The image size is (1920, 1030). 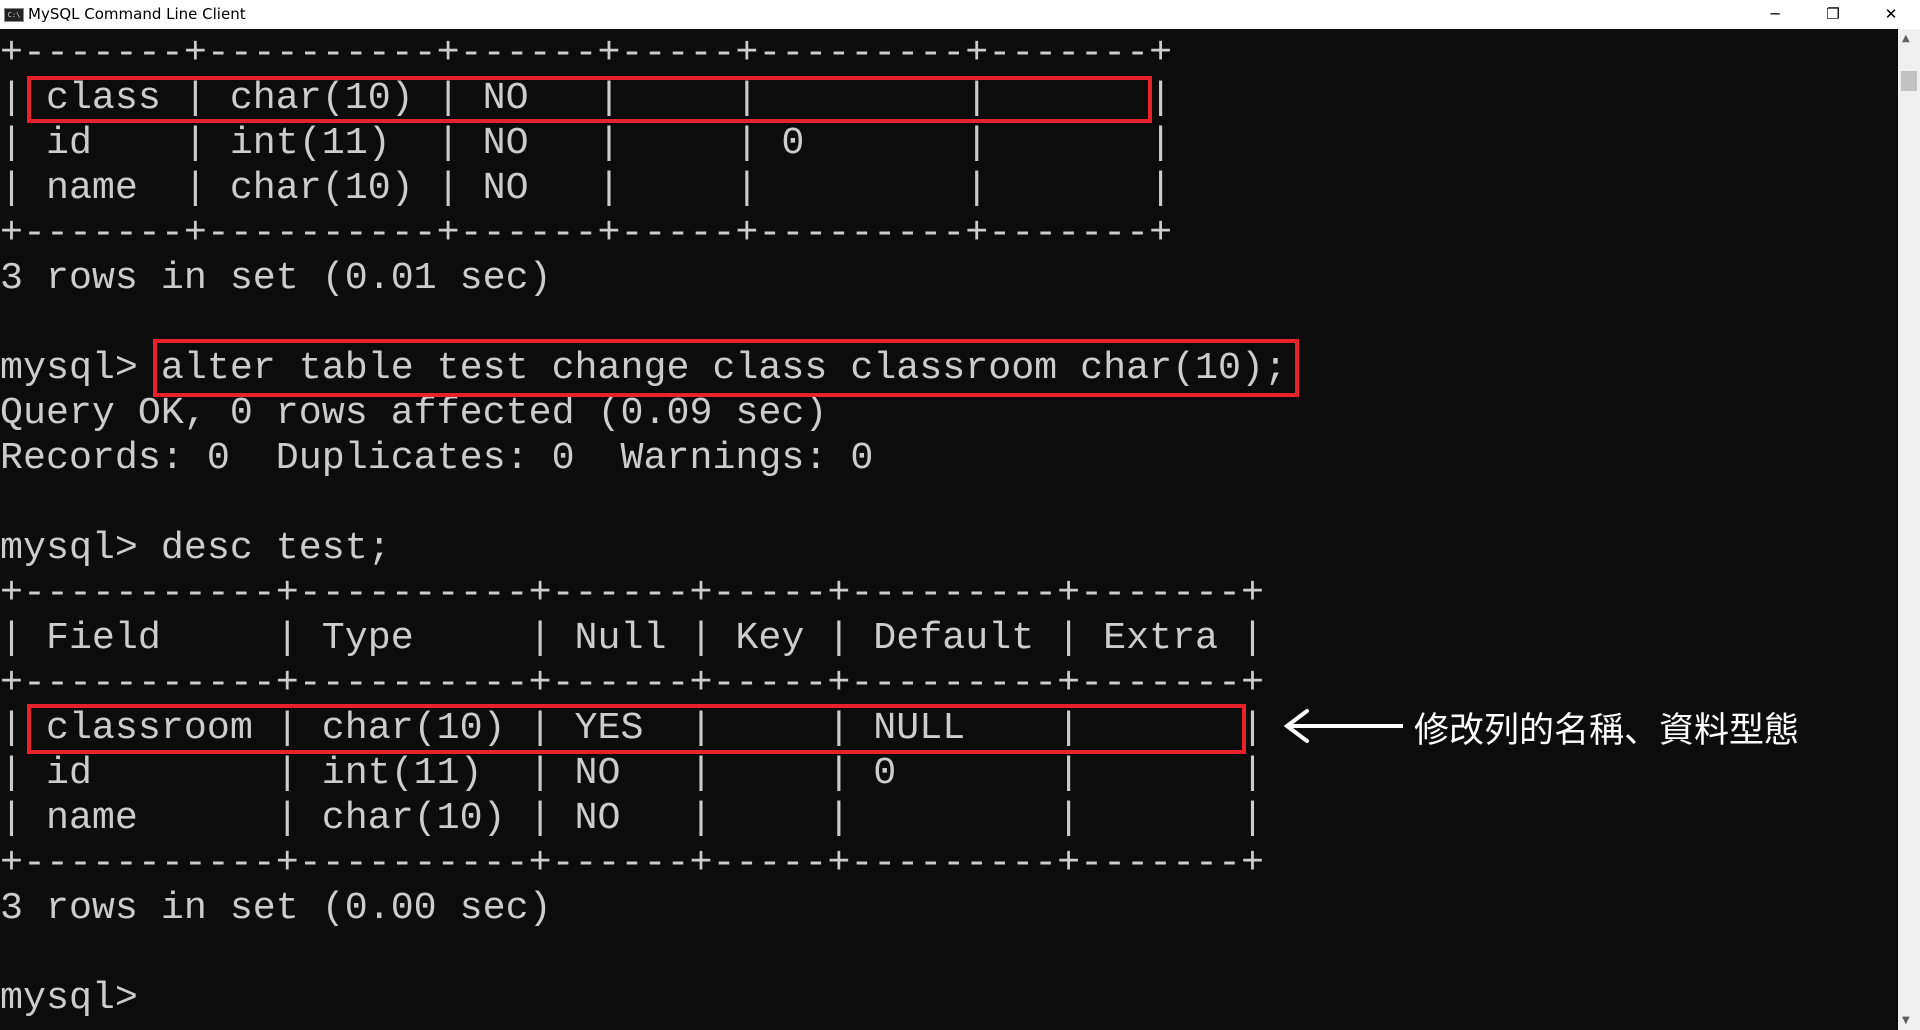 What do you see at coordinates (195, 548) in the screenshot?
I see `console-line: mysql> desc test;` at bounding box center [195, 548].